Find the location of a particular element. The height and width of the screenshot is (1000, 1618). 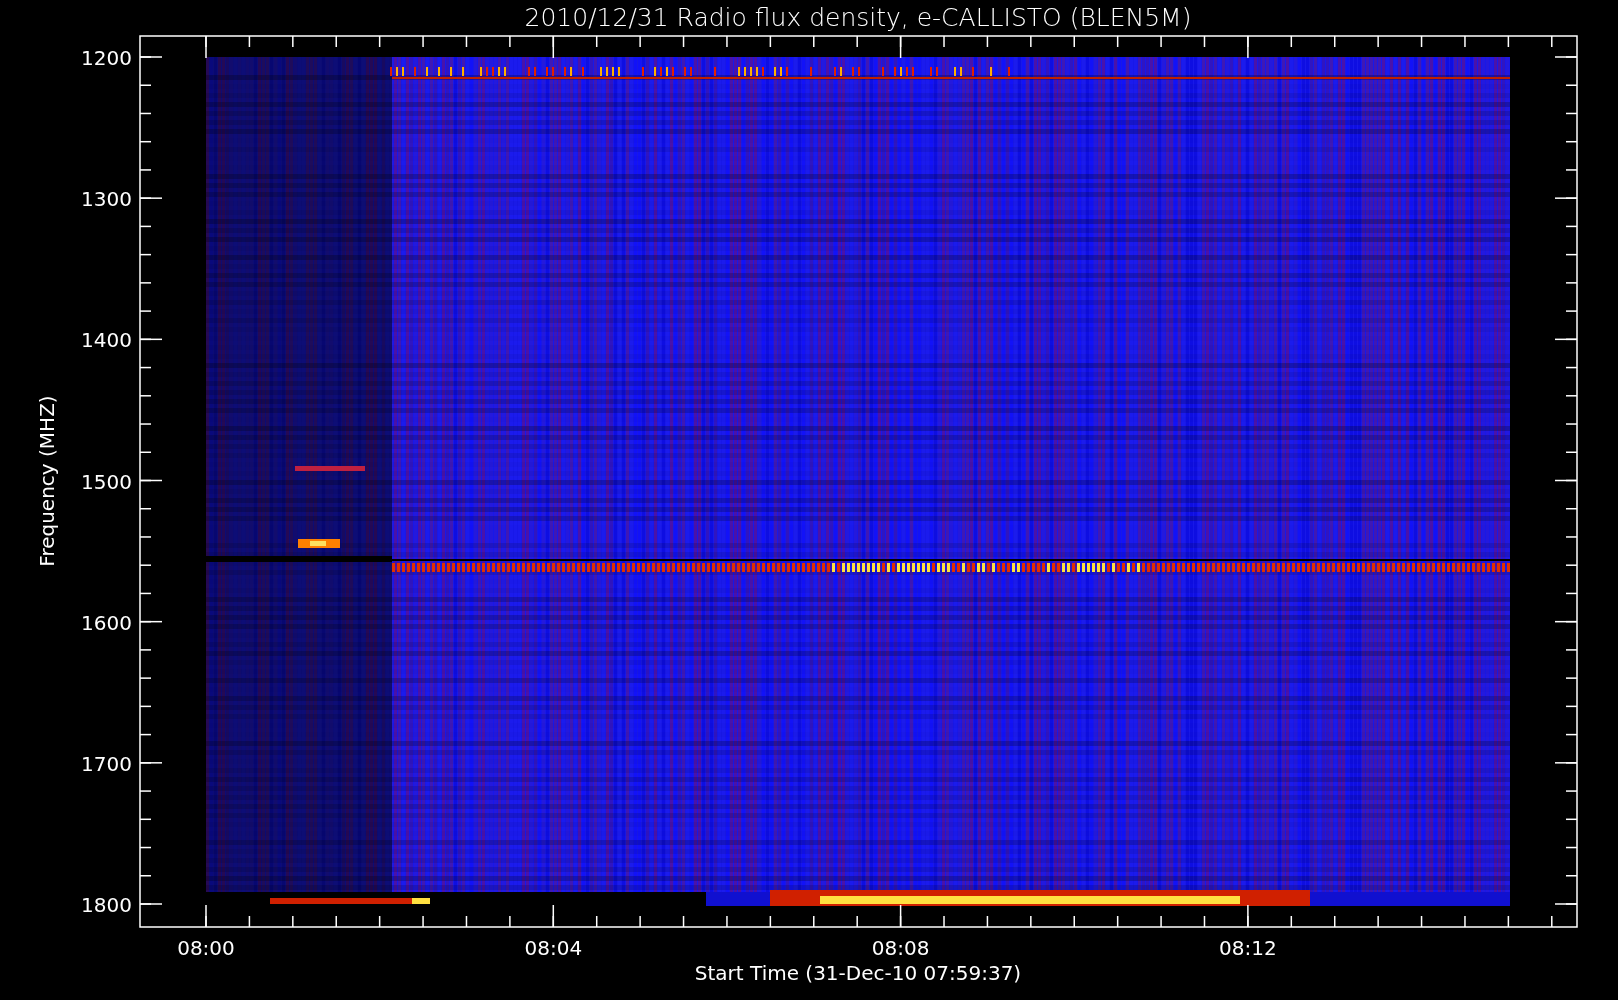

y-tick-label: 1400 is located at coordinates (106, 340).